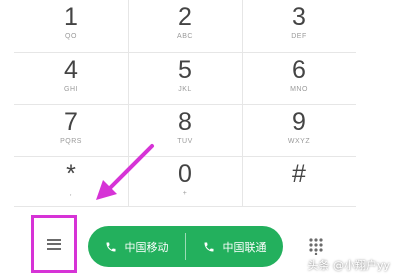 This screenshot has height=279, width=396. Describe the element at coordinates (185, 89) in the screenshot. I see `key-letters: JKL` at that location.